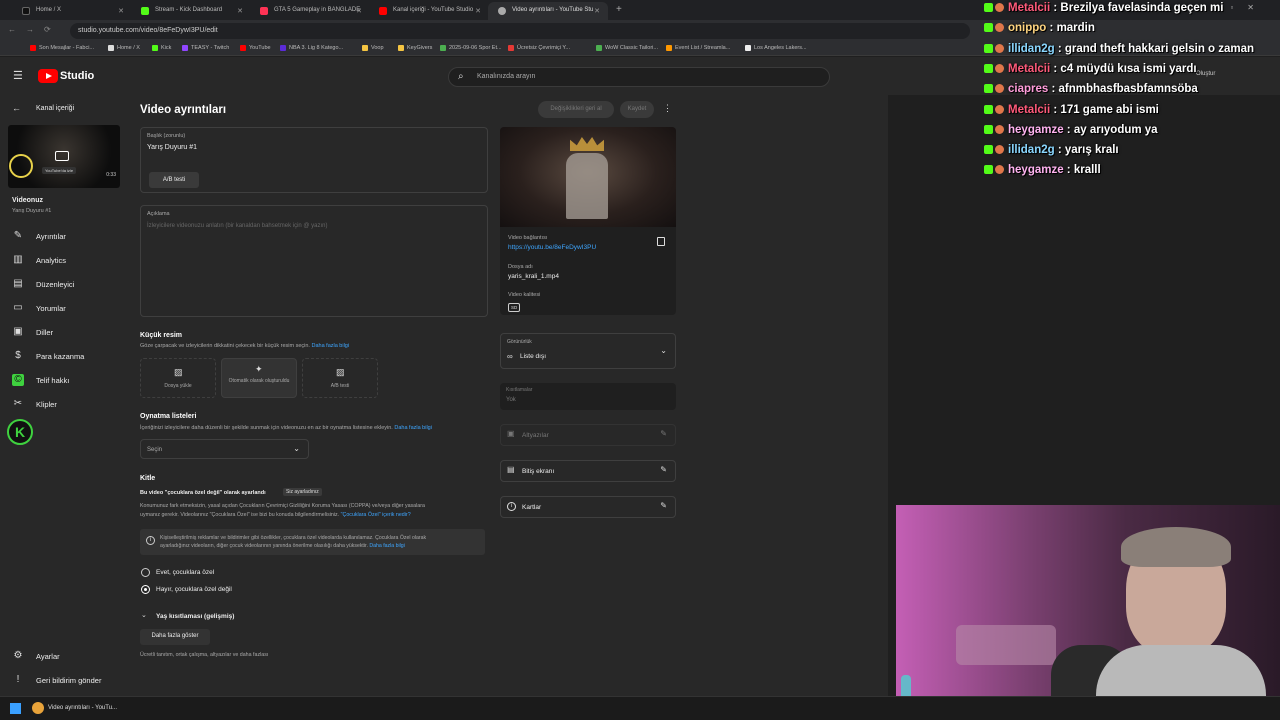 This screenshot has height=720, width=1280. What do you see at coordinates (205, 48) in the screenshot?
I see `bookmark-item: TEASY - Twitch` at bounding box center [205, 48].